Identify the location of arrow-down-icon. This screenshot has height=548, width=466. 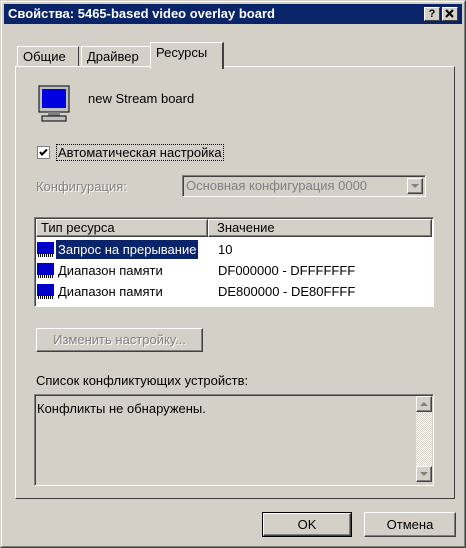
(424, 474).